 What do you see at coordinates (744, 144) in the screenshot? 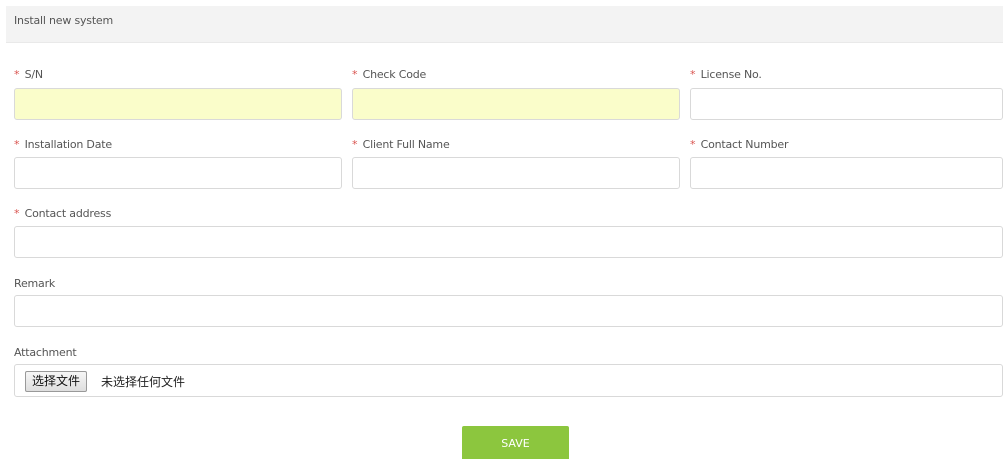
I see `contact-number-label-text: Contact Number` at bounding box center [744, 144].